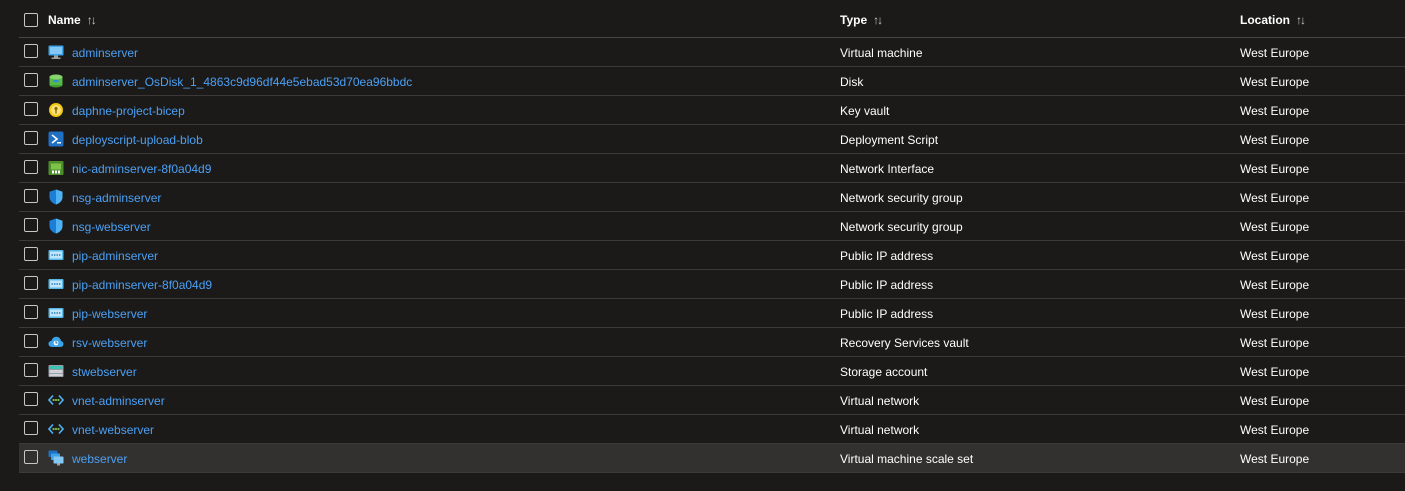 The height and width of the screenshot is (491, 1405). What do you see at coordinates (56, 110) in the screenshot?
I see `key-vault-icon` at bounding box center [56, 110].